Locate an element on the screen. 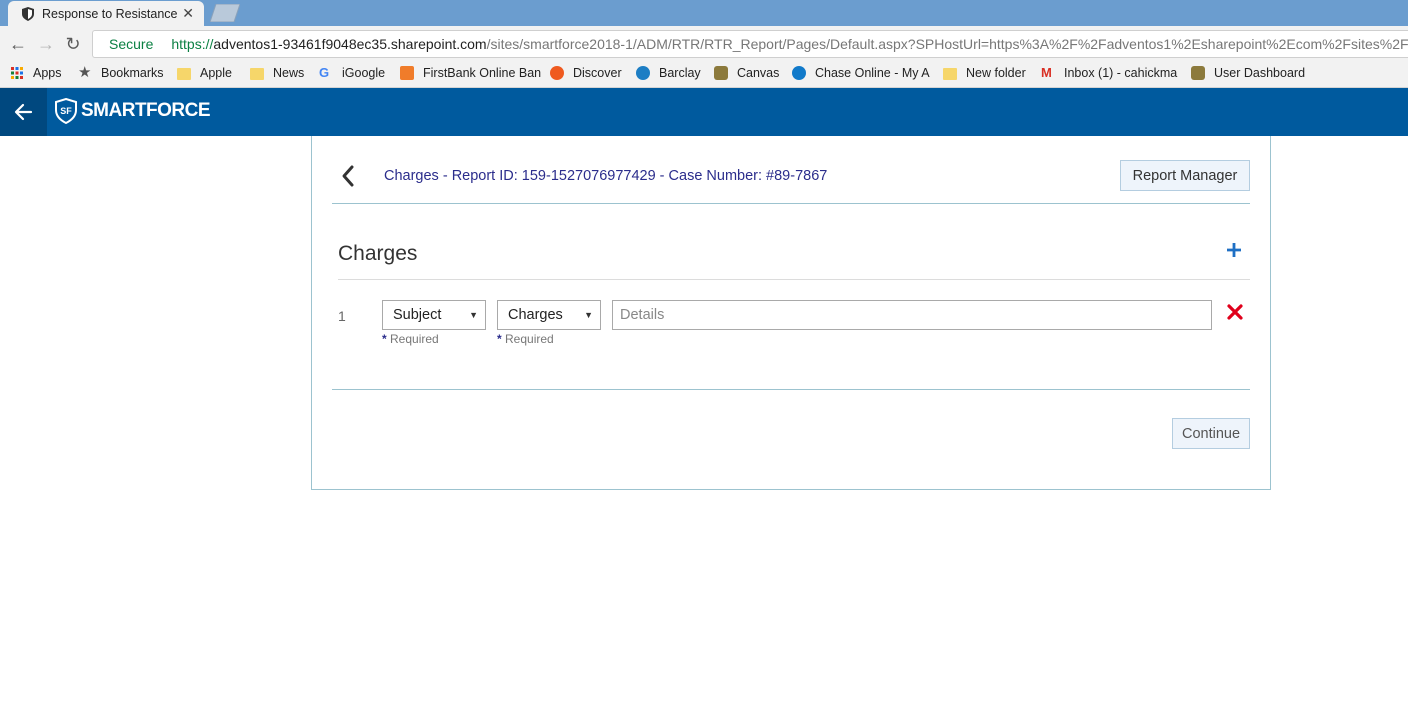  app-back-button is located at coordinates (23, 112).